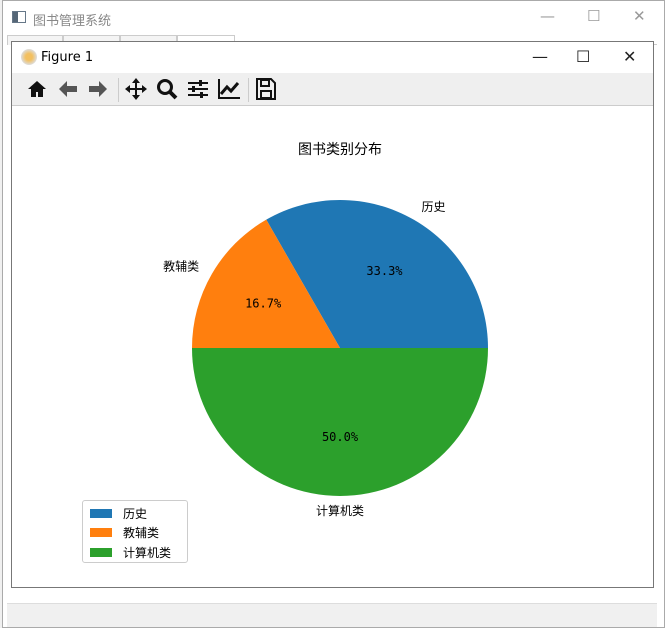  I want to click on legend: 历史 教辅类 计算机类, so click(135, 531).